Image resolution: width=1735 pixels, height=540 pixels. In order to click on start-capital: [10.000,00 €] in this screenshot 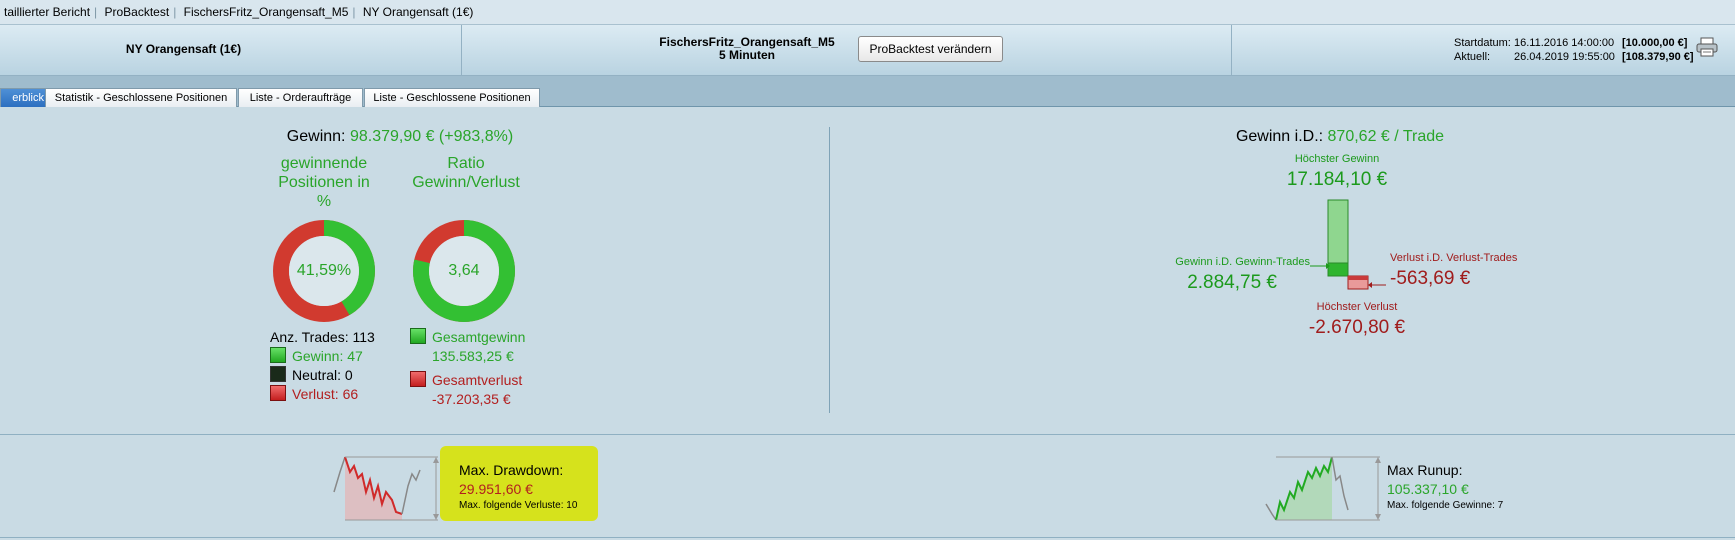, I will do `click(1655, 43)`.